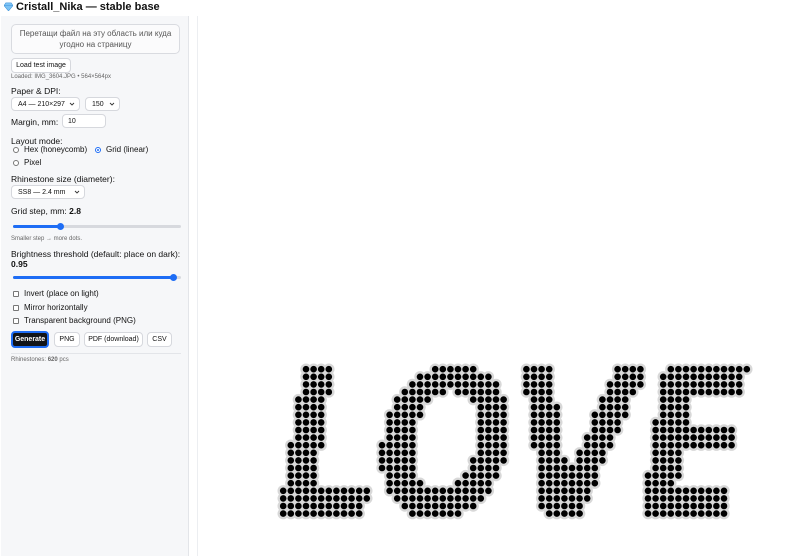 This screenshot has height=556, width=794. What do you see at coordinates (30, 339) in the screenshot?
I see `generate-button: Generate` at bounding box center [30, 339].